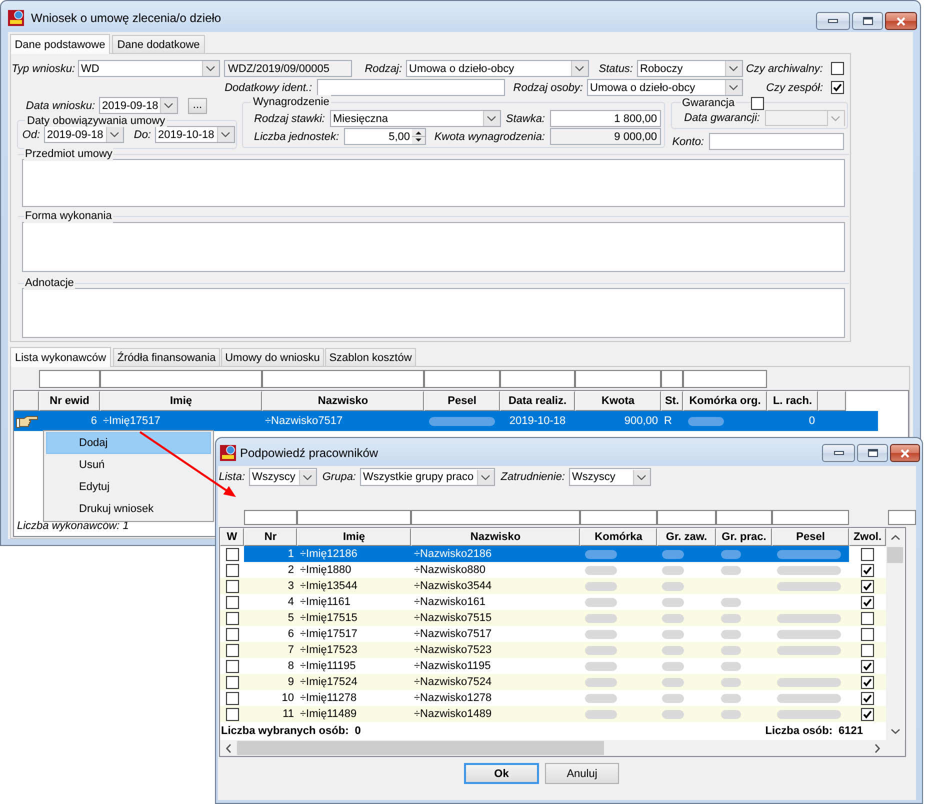 The height and width of the screenshot is (804, 925). Describe the element at coordinates (415, 118) in the screenshot. I see `rate-type-dropdown: Miesięczna` at that location.